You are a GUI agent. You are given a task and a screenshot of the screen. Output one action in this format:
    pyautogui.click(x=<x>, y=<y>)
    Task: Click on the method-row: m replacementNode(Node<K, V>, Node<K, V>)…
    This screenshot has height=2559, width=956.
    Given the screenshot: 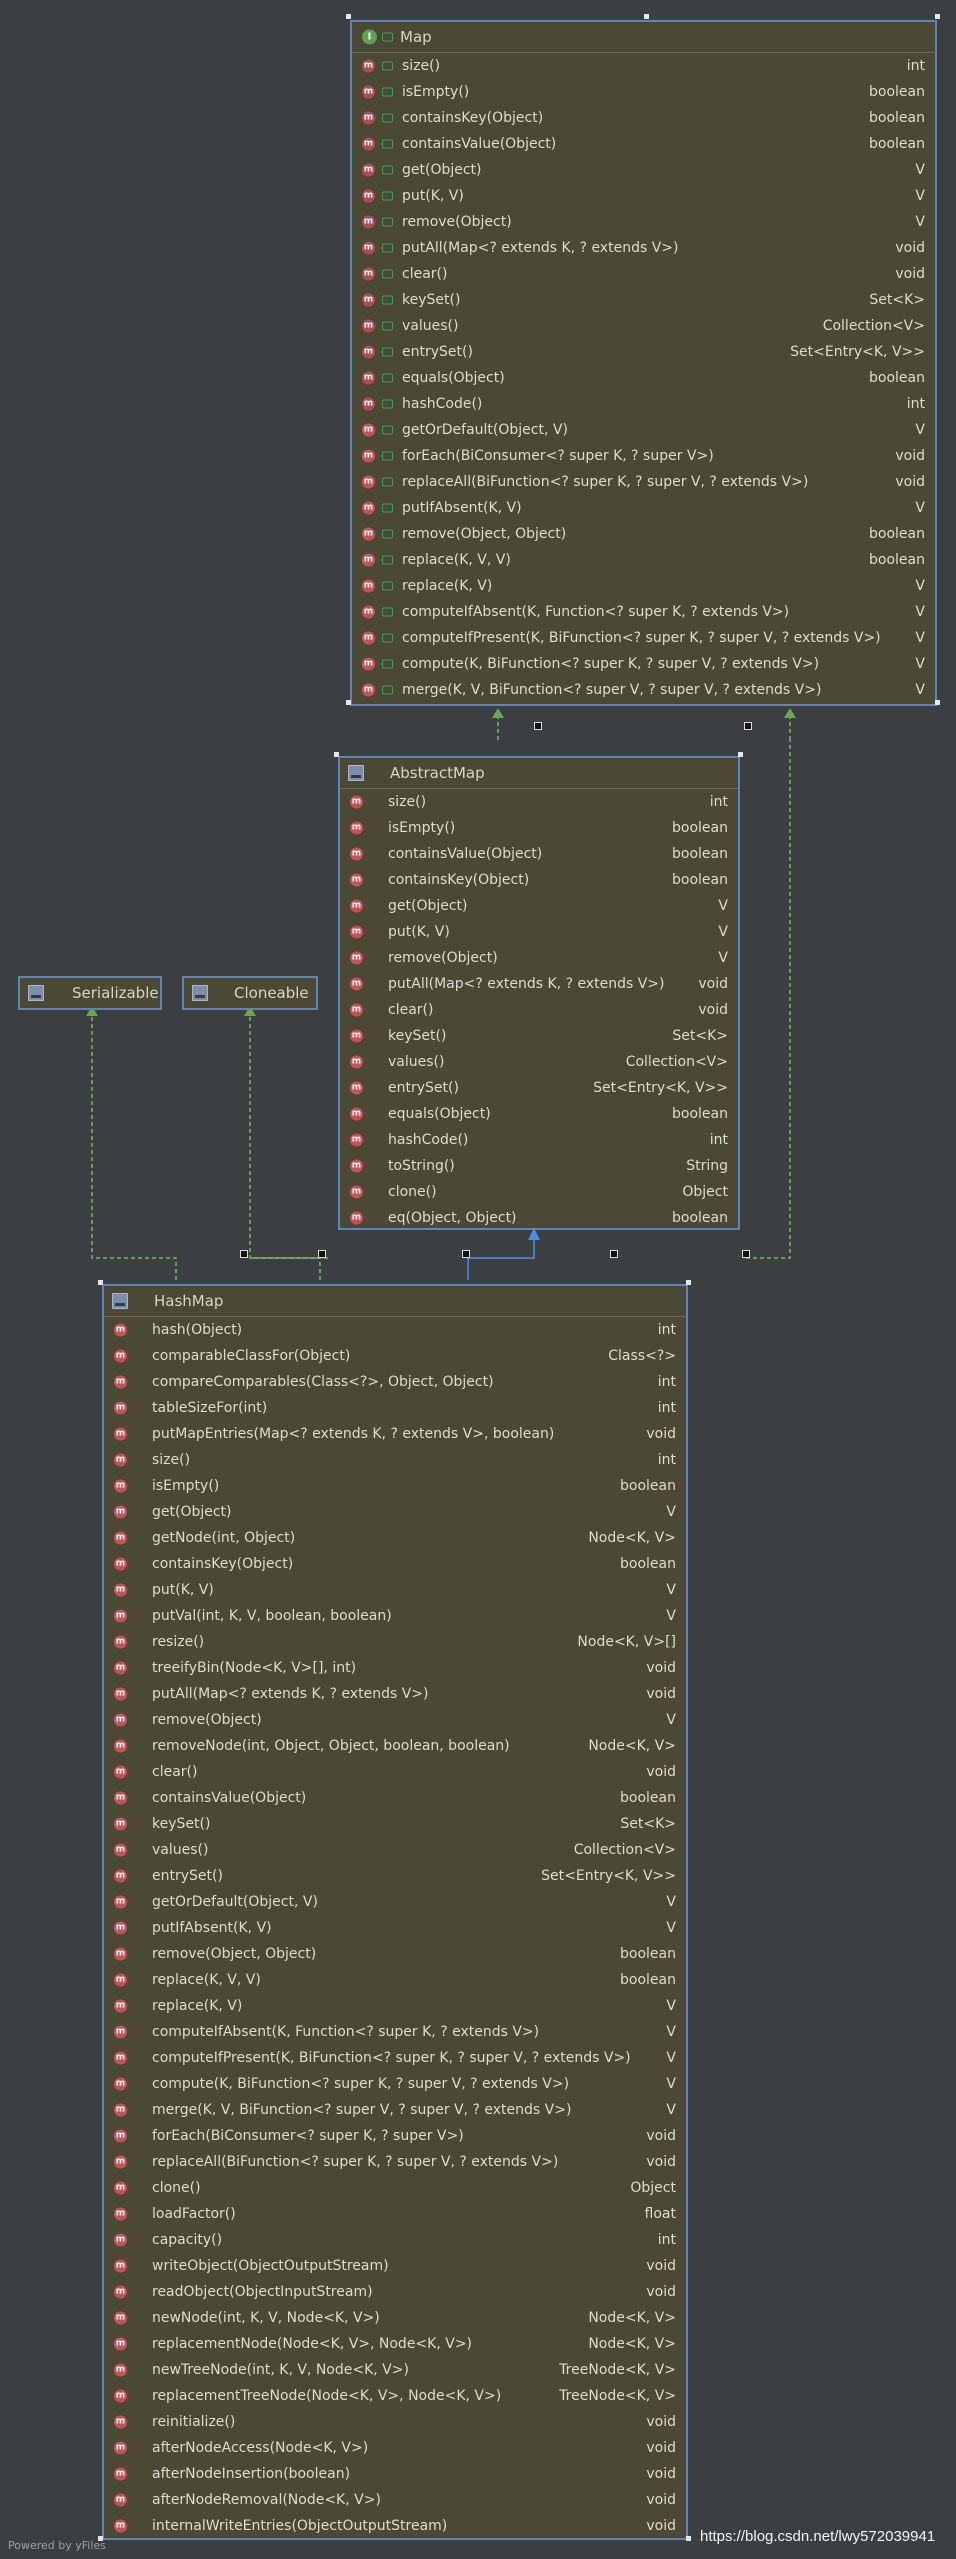 What is the action you would take?
    pyautogui.click(x=395, y=2344)
    